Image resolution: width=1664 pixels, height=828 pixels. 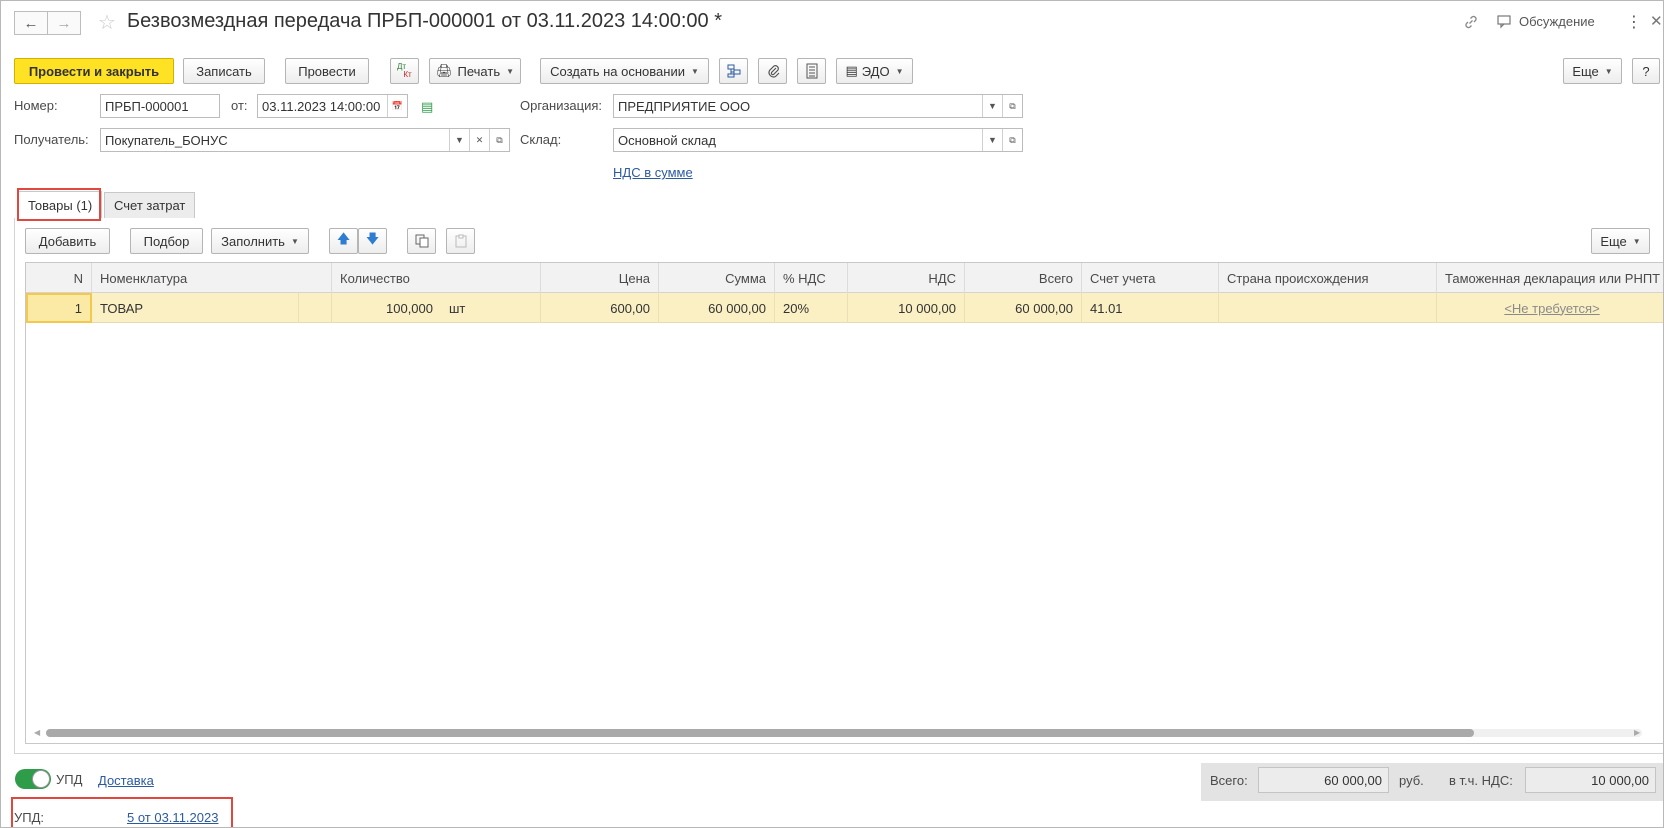 I want to click on clear-icon: ✕, so click(x=479, y=140).